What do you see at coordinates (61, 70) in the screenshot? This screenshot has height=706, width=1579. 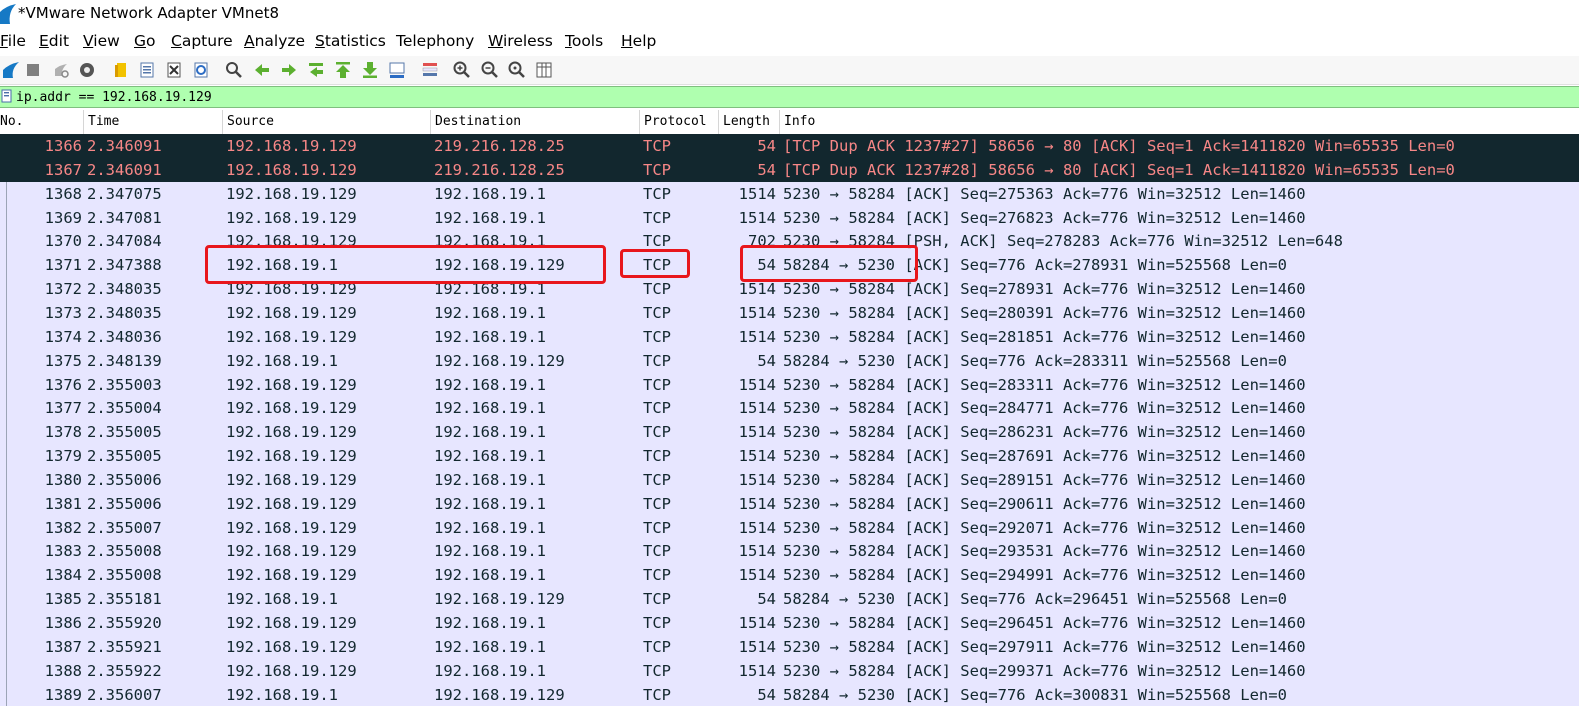 I see `restart-capture-button` at bounding box center [61, 70].